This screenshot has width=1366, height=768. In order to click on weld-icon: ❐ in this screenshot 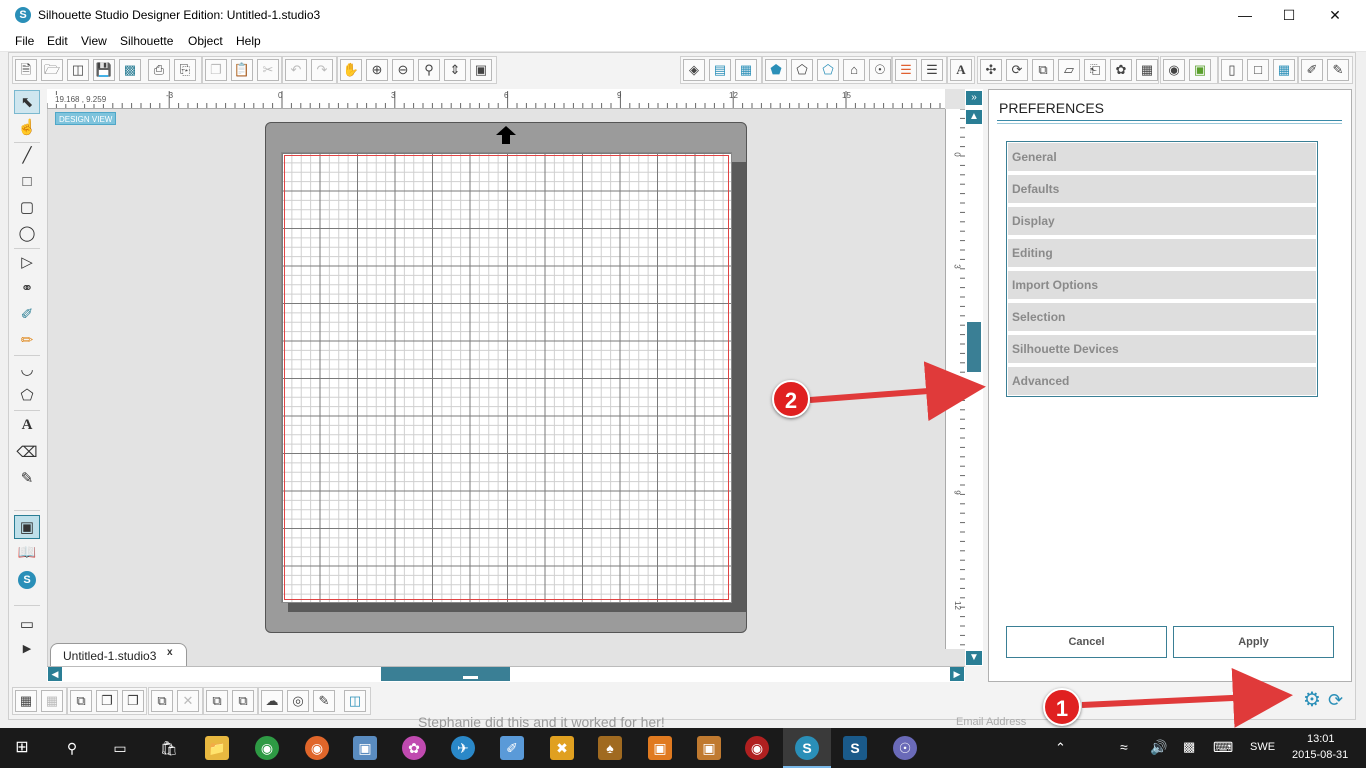, I will do `click(133, 701)`.